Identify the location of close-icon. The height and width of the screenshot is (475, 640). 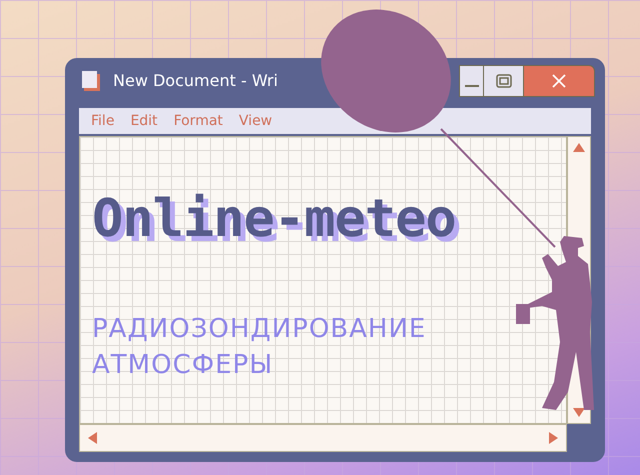
(559, 81).